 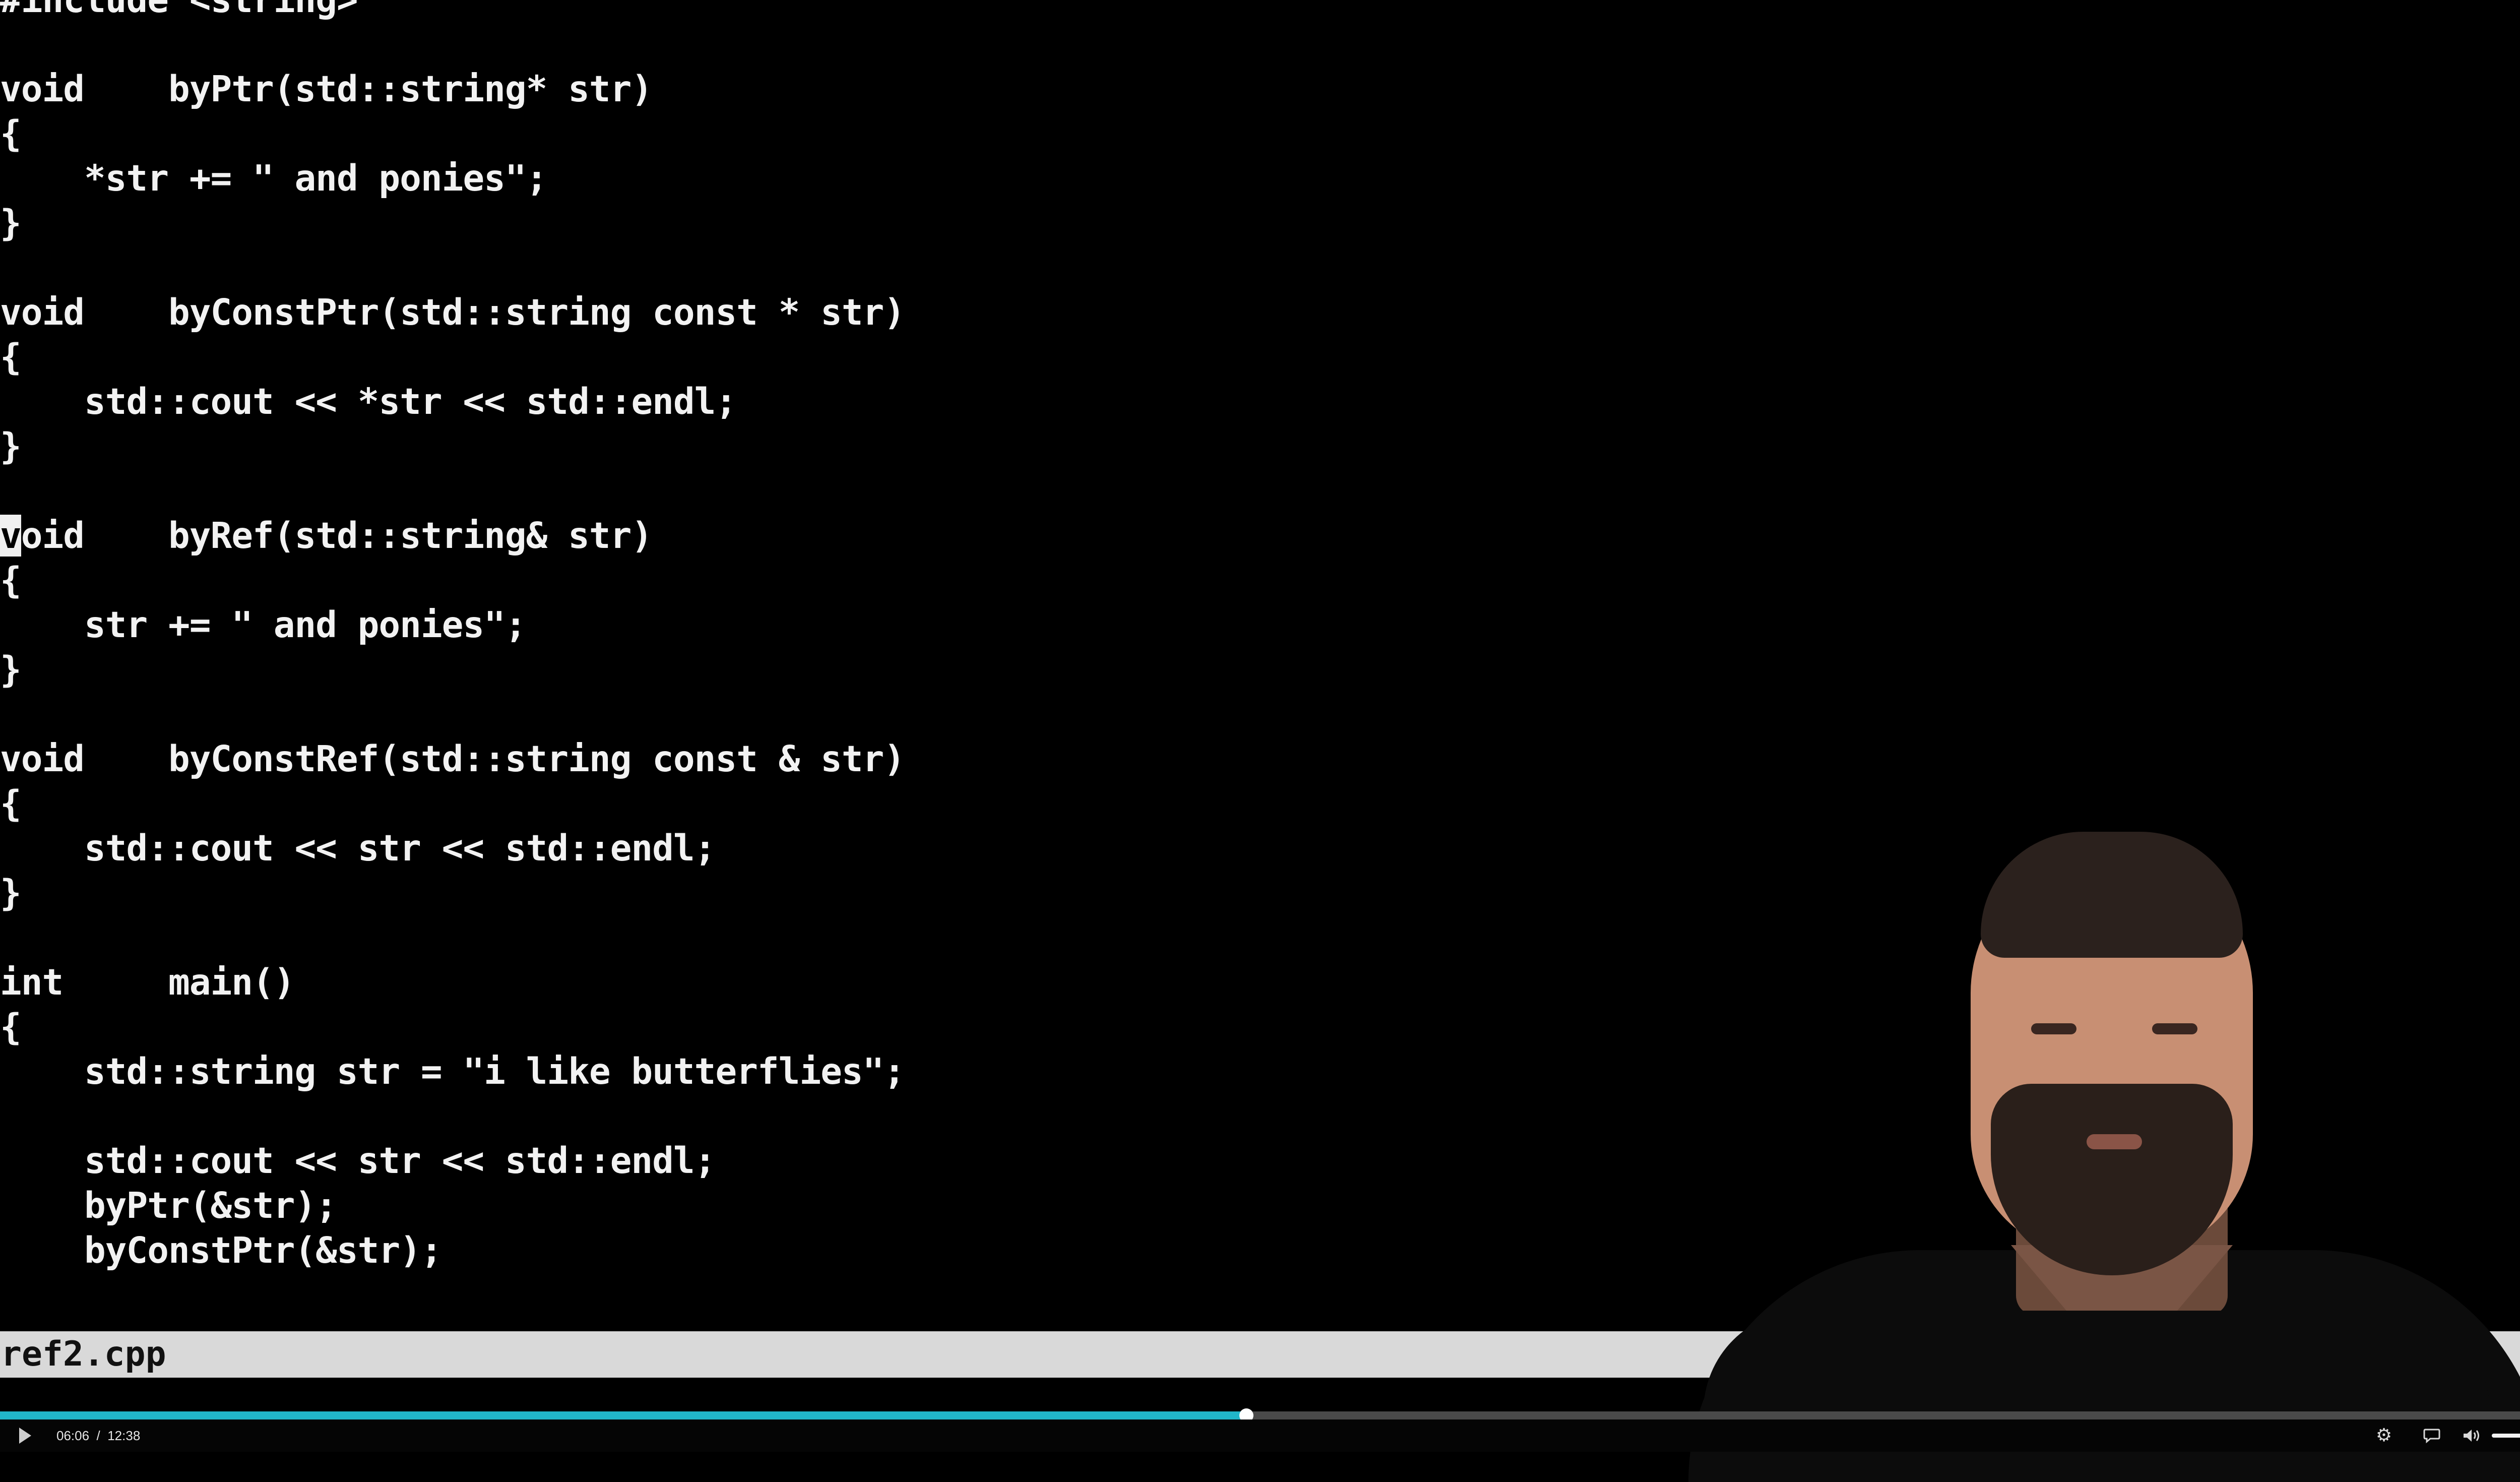 I want to click on code-line: void byConstPtr(std::string const * str), so click(x=452, y=312).